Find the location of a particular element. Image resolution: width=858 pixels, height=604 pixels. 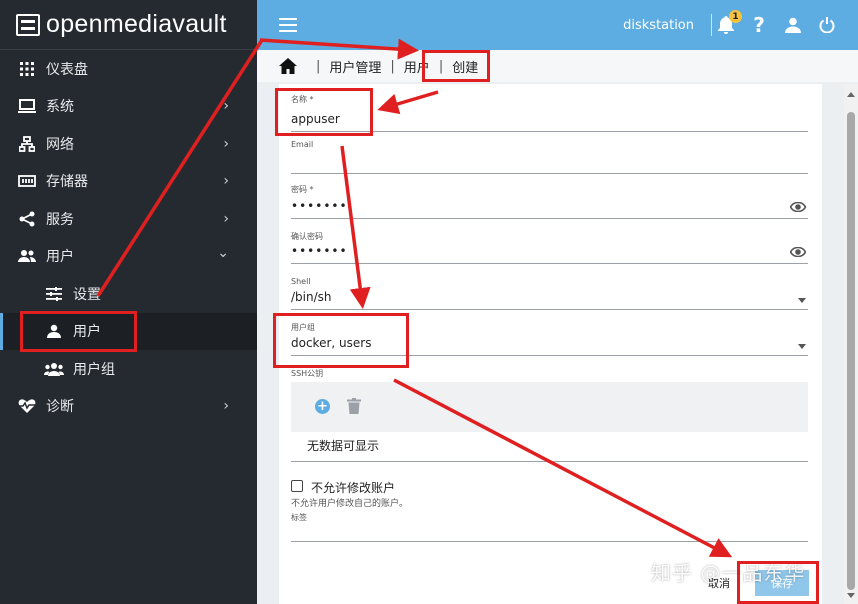

sidebar-item-dashboard: 仪表盘 is located at coordinates (128, 69).